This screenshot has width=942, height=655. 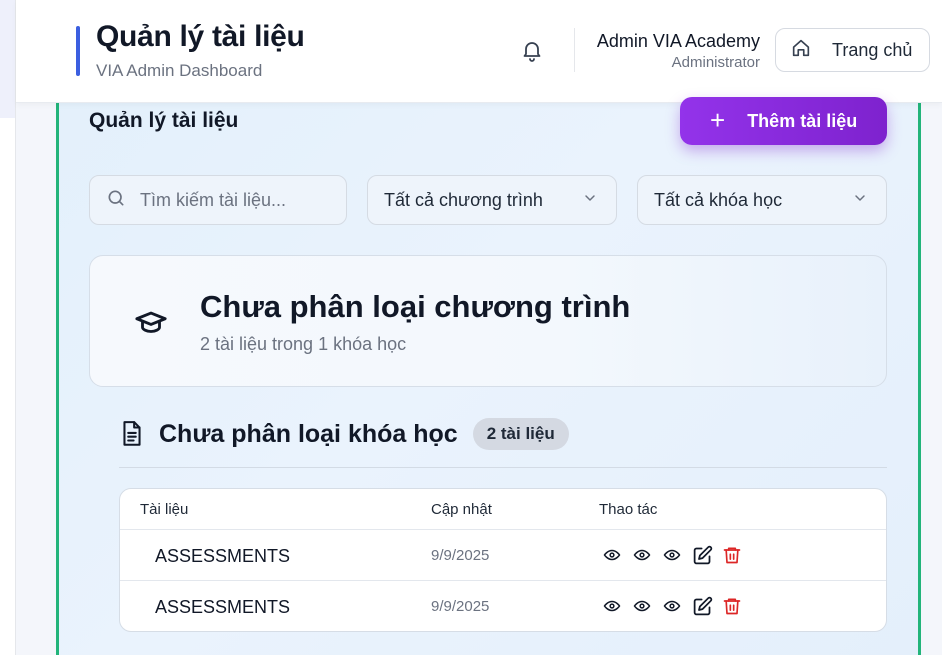 I want to click on sidebar-active-tint, so click(x=7, y=59).